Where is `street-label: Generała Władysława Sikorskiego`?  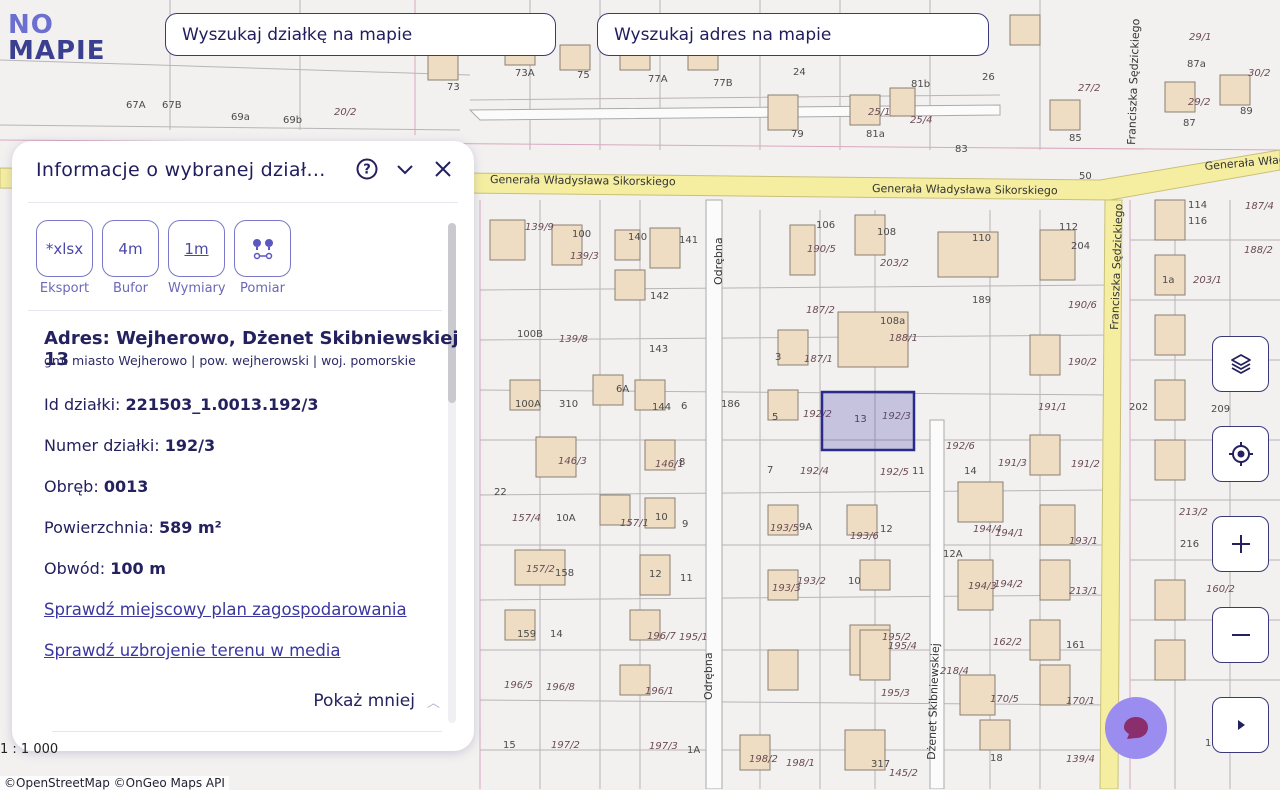
street-label: Generała Władysława Sikorskiego is located at coordinates (965, 189).